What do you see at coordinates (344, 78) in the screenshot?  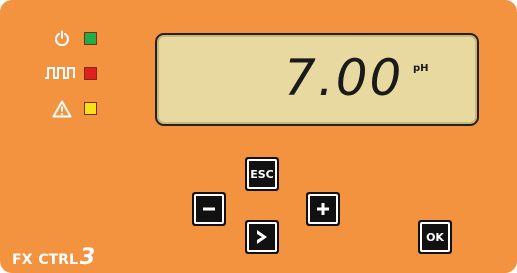 I see `ph-value: 7.00` at bounding box center [344, 78].